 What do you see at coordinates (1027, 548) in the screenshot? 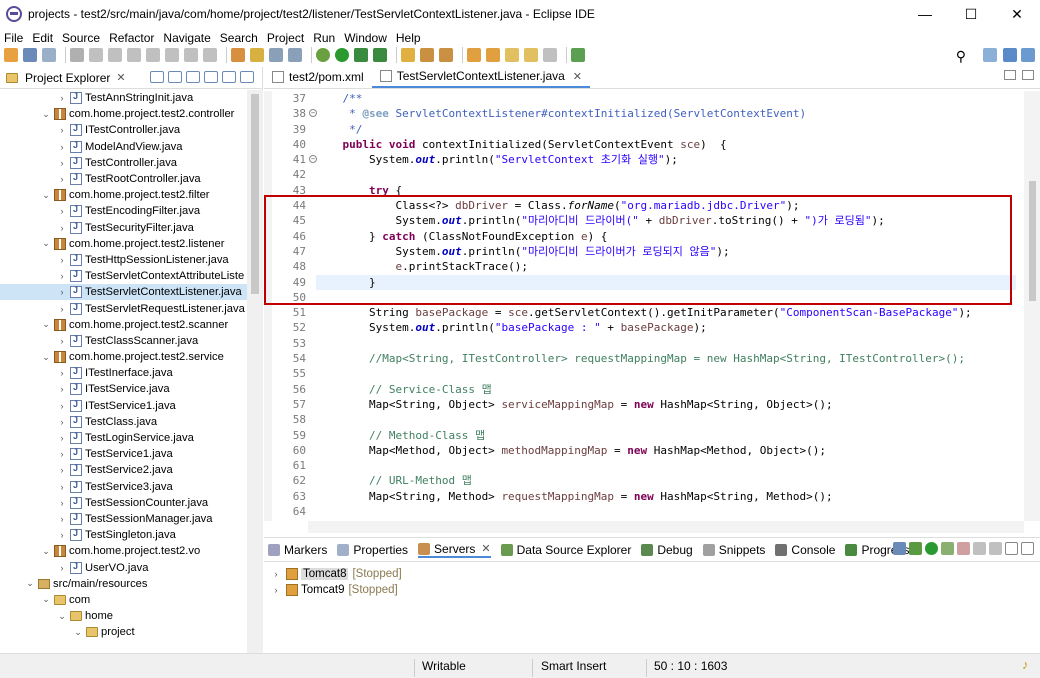
I see `maximize-view-icon` at bounding box center [1027, 548].